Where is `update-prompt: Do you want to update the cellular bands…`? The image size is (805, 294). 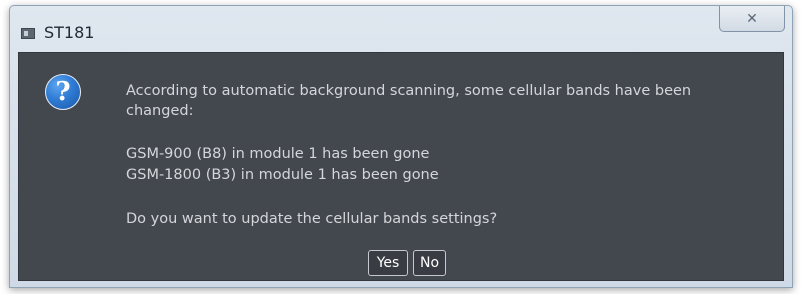 update-prompt: Do you want to update the cellular bands… is located at coordinates (312, 219).